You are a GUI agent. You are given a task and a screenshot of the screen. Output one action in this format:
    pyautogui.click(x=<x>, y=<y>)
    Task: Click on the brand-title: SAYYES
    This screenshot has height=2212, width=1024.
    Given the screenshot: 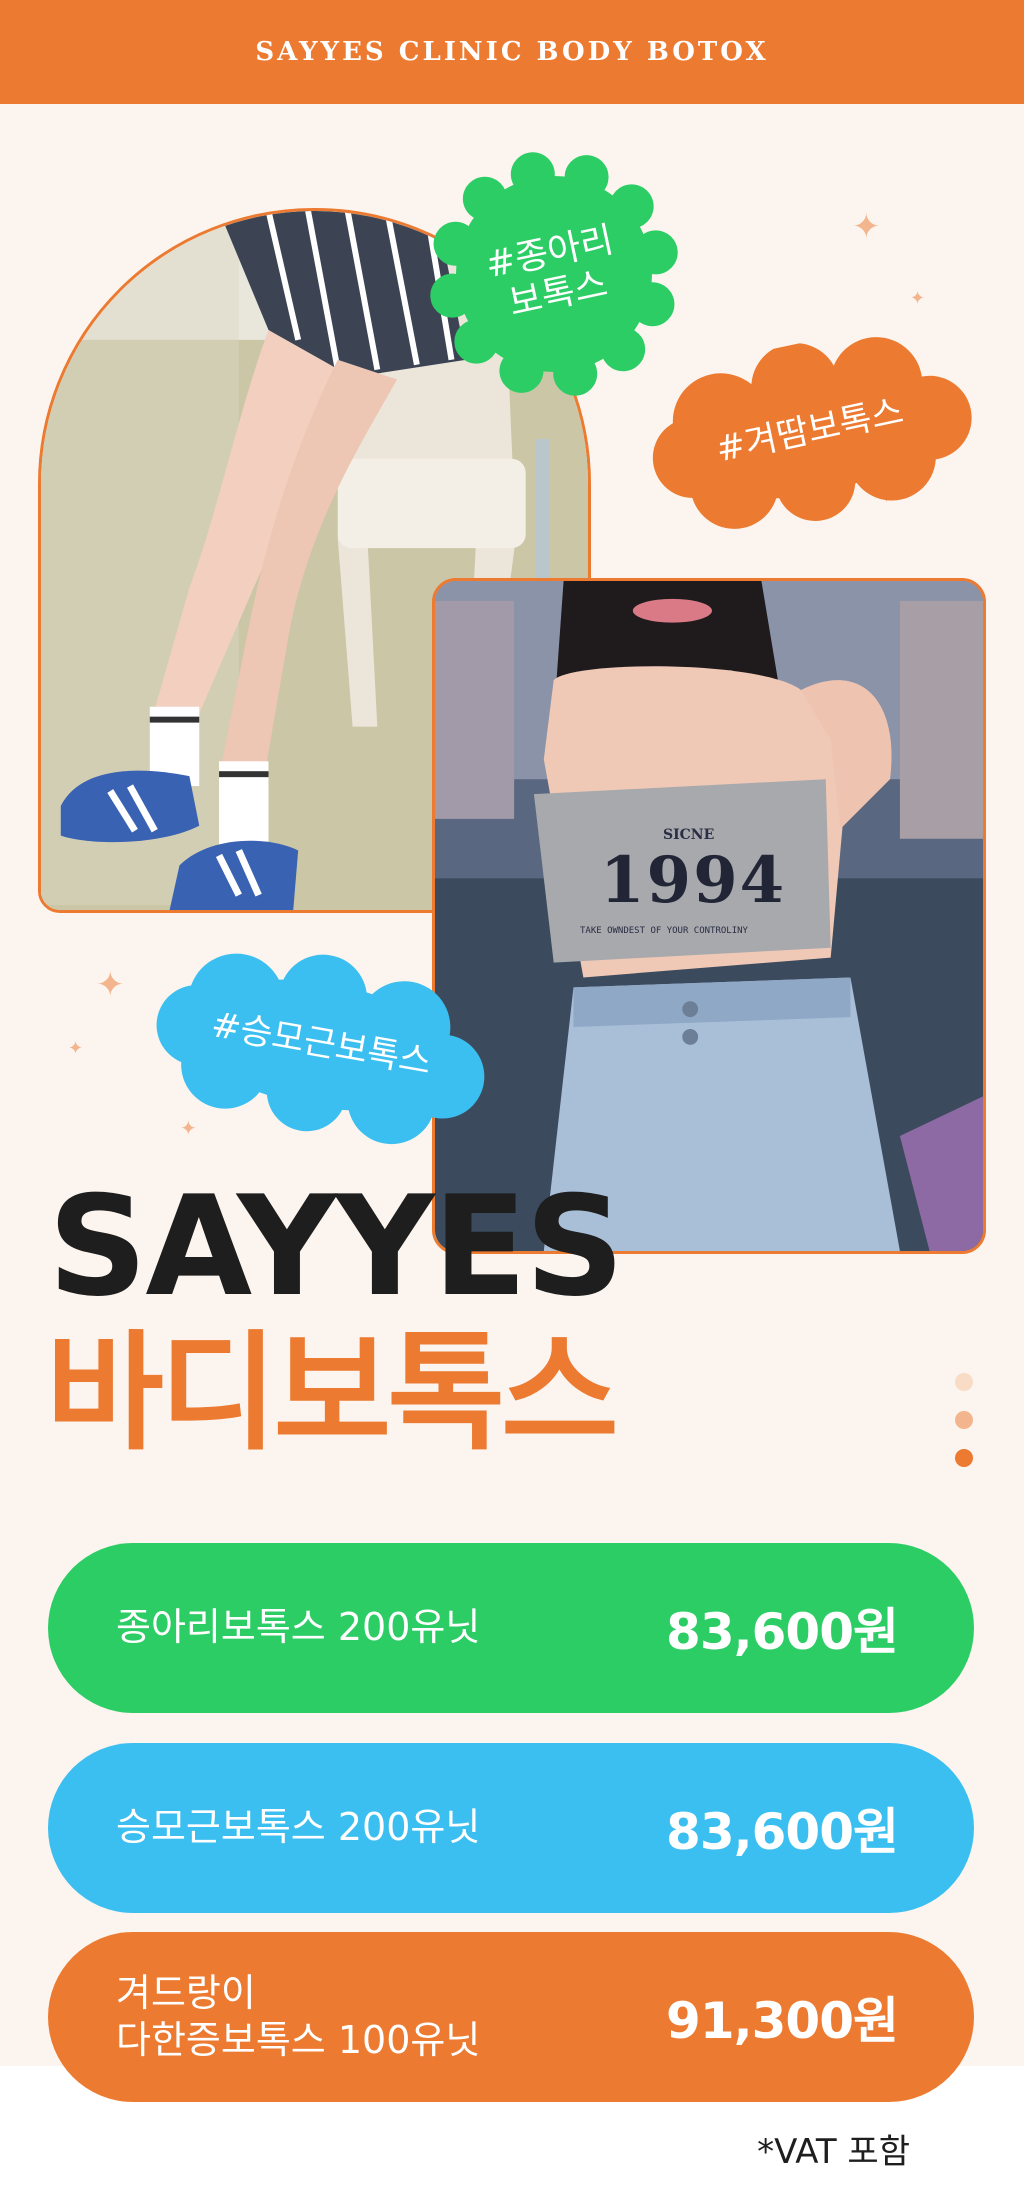 What is the action you would take?
    pyautogui.click(x=336, y=1246)
    